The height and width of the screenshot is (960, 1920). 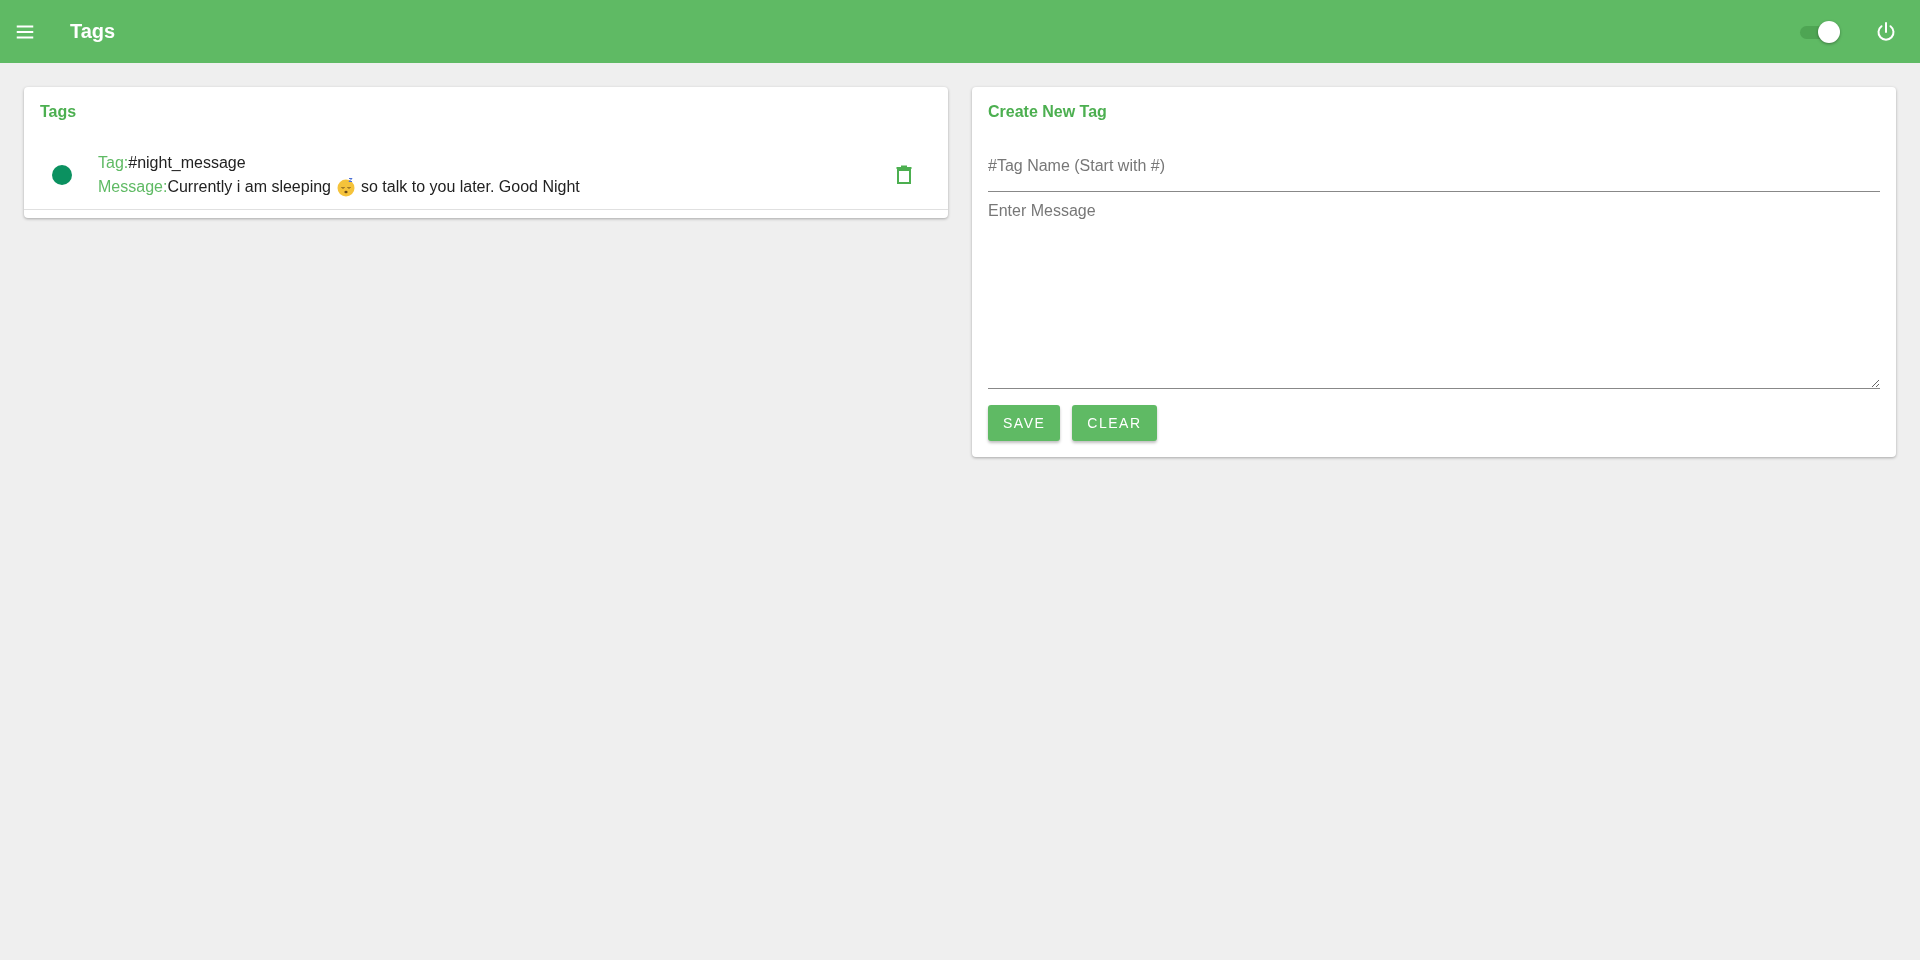 What do you see at coordinates (1818, 31) in the screenshot?
I see `toggle-switch` at bounding box center [1818, 31].